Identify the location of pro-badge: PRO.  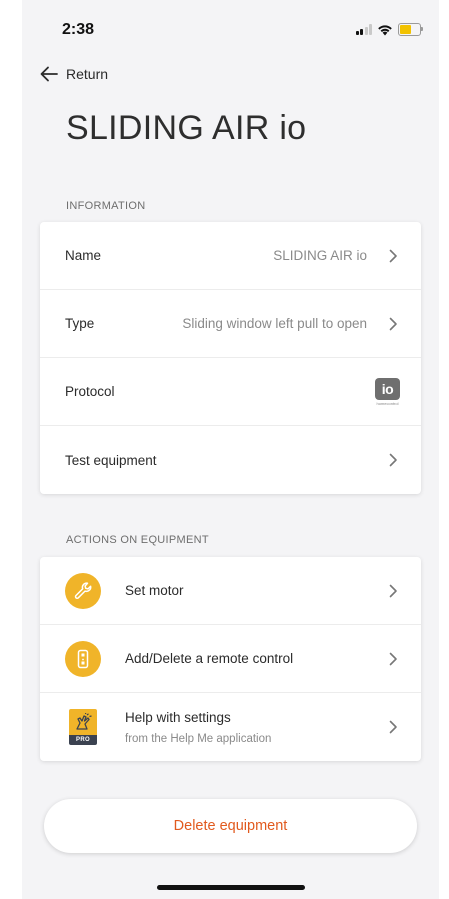
(83, 740).